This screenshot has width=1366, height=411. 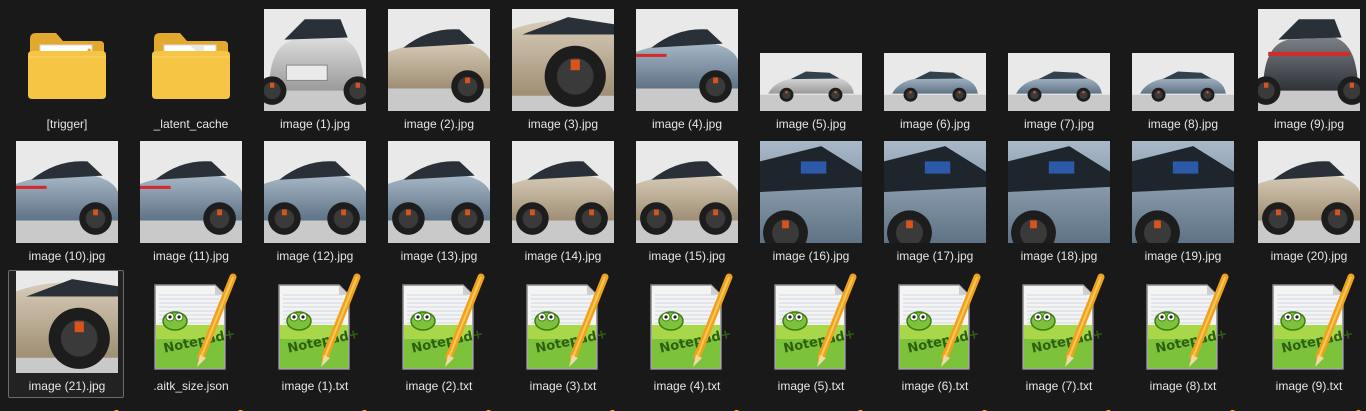 I want to click on file-item-image-12-jpg: image (12).jpg, so click(x=314, y=204).